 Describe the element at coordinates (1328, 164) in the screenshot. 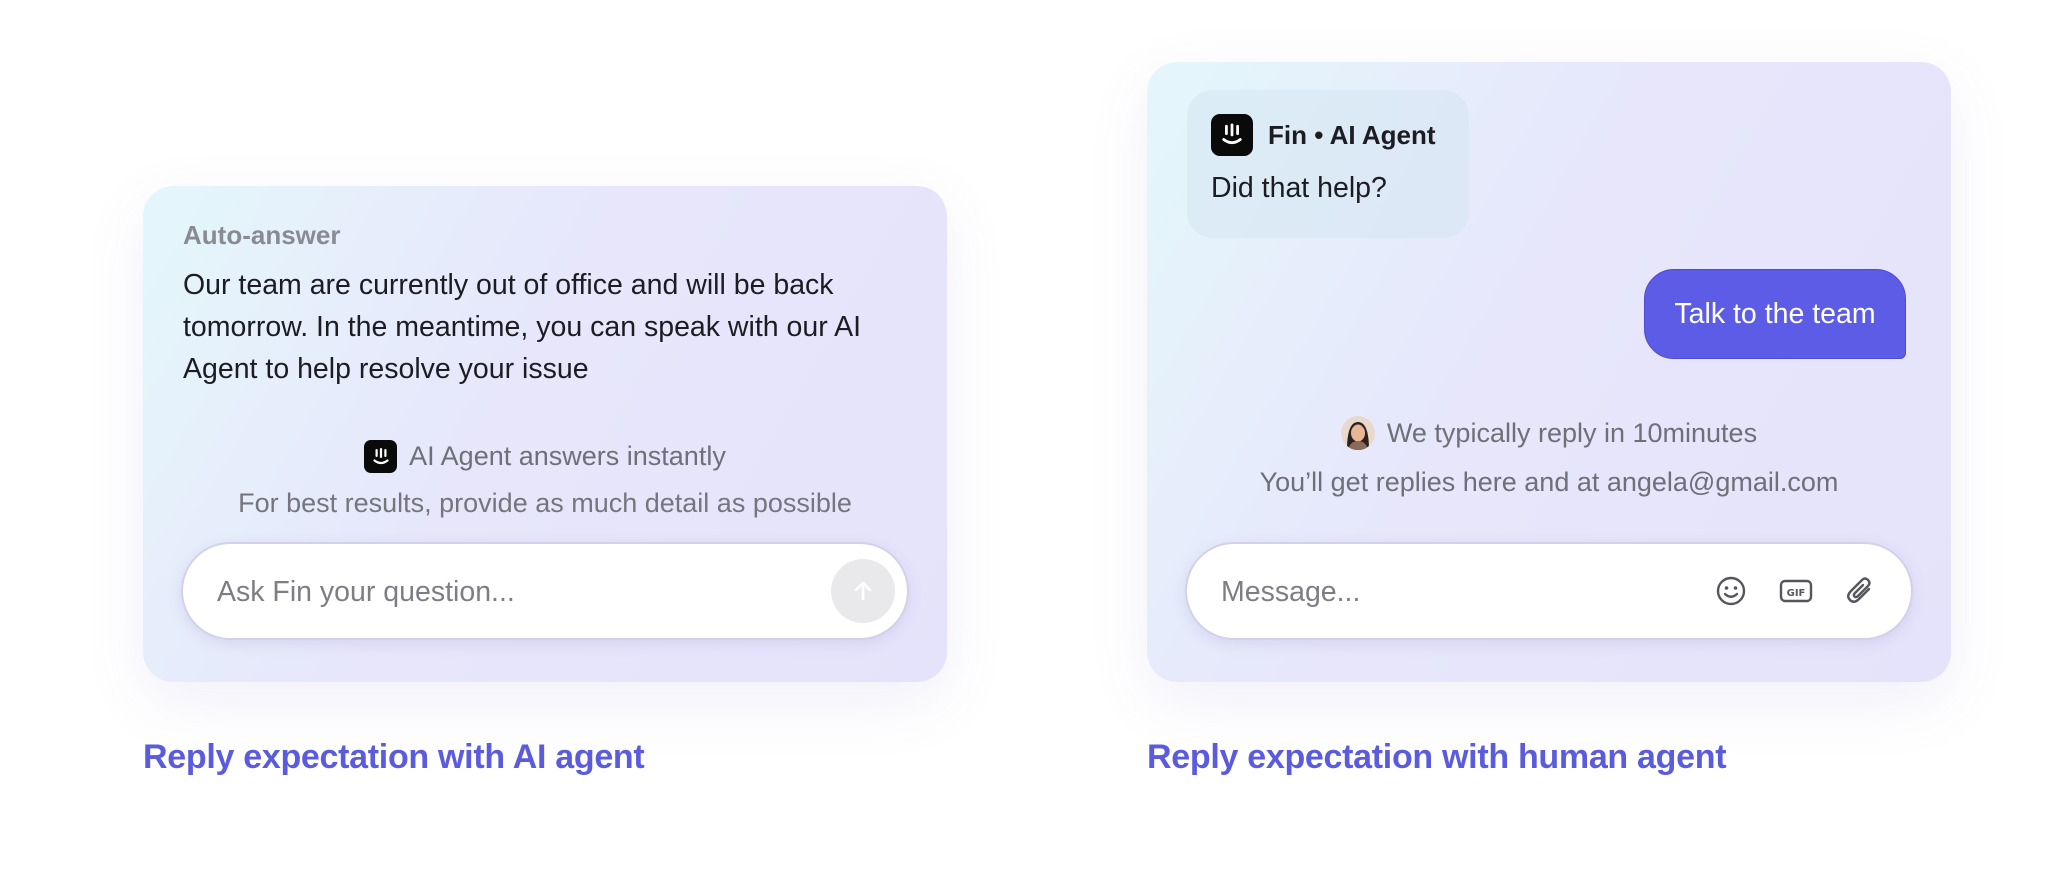

I see `bot-message-bubble: Fin • AI Agent Did that help?` at that location.